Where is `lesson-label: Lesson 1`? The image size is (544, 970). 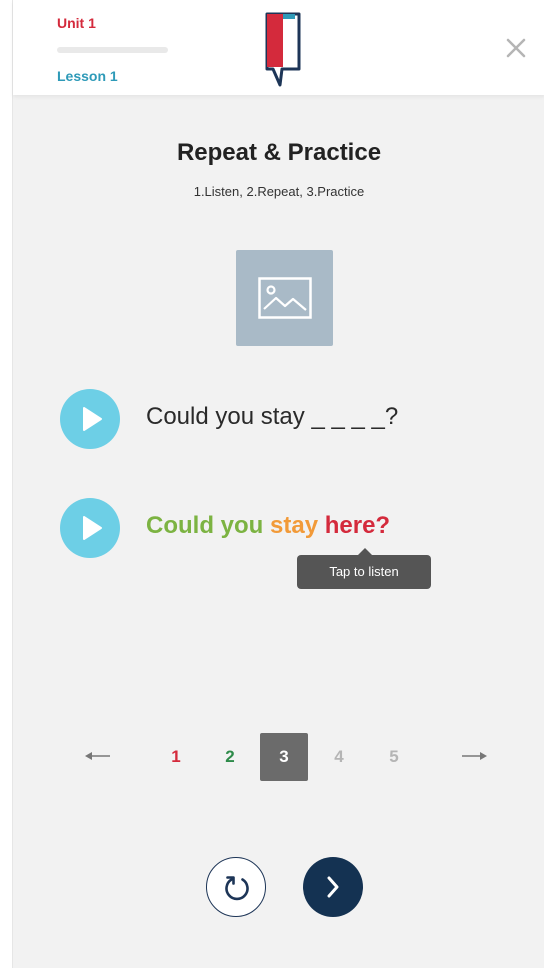
lesson-label: Lesson 1 is located at coordinates (87, 76).